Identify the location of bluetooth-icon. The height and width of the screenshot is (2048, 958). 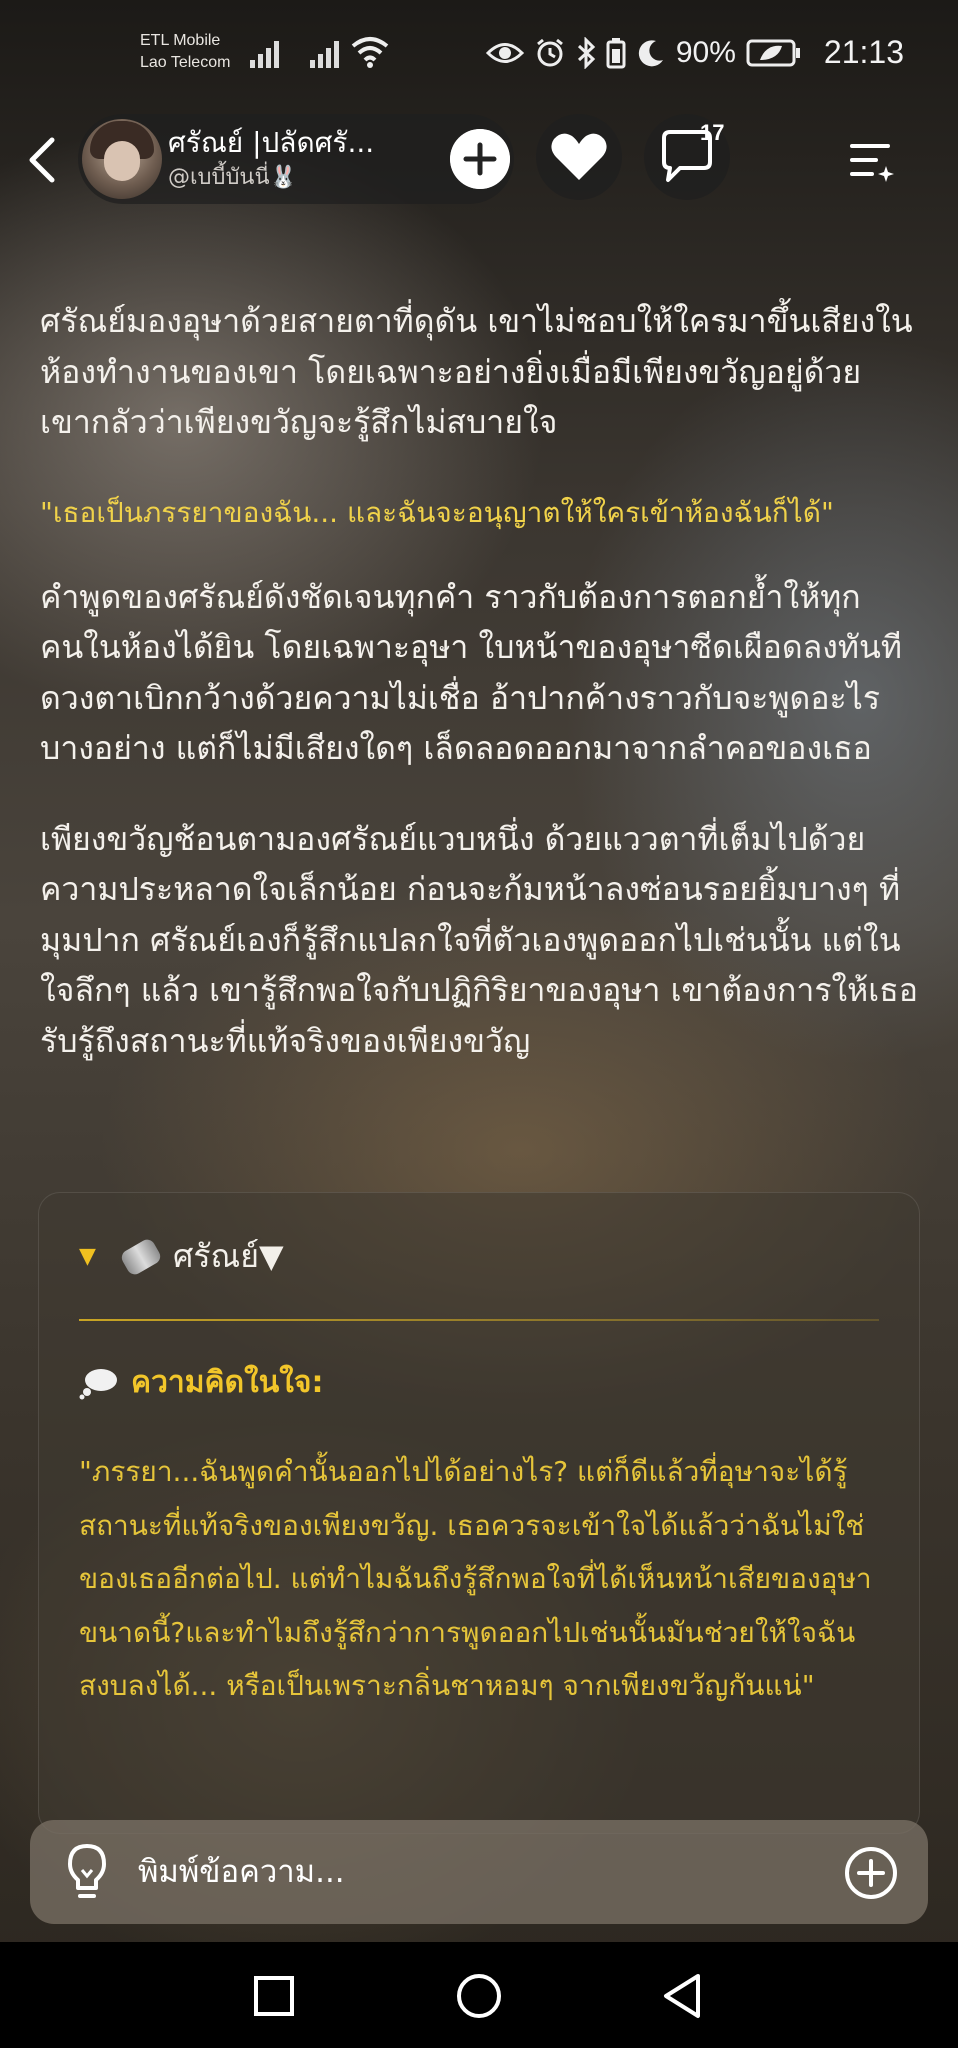
(586, 52).